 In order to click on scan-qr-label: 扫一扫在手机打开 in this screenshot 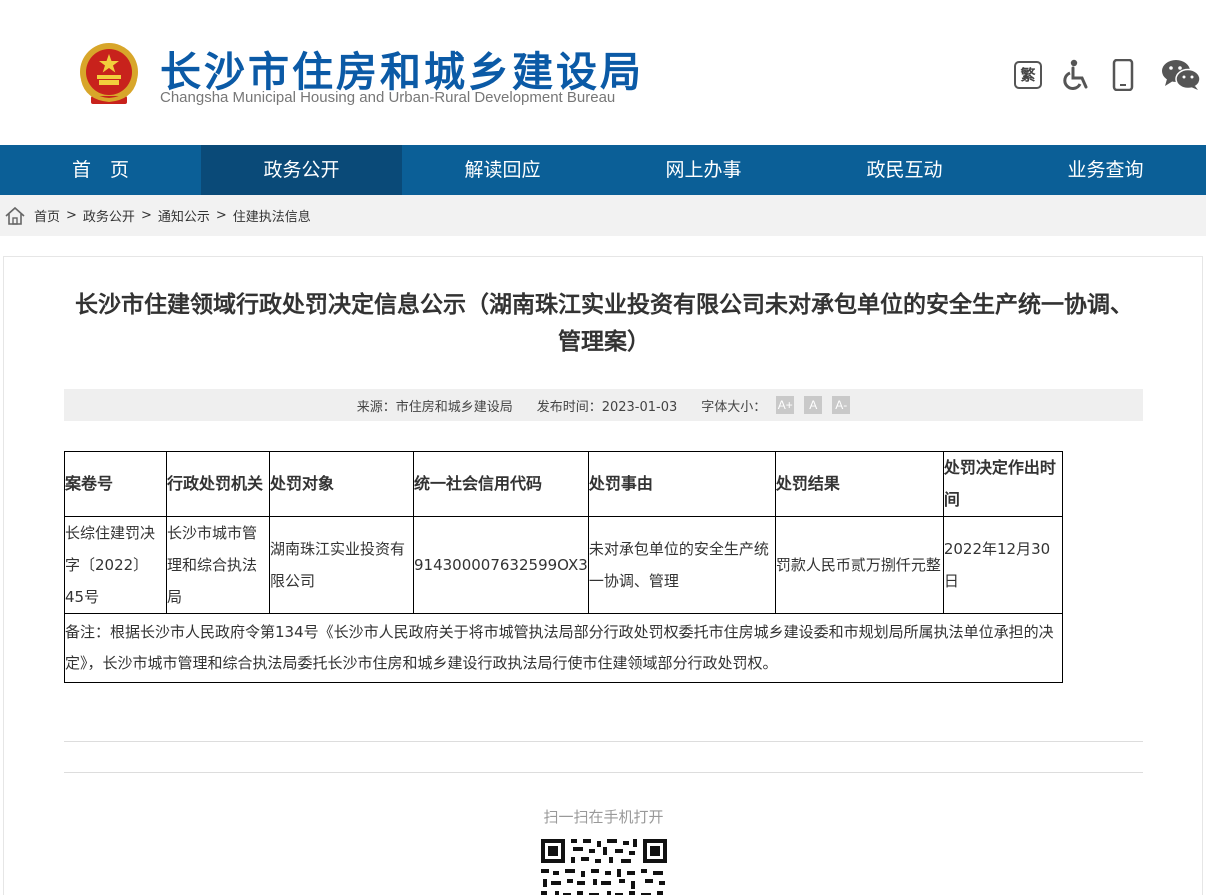, I will do `click(603, 817)`.